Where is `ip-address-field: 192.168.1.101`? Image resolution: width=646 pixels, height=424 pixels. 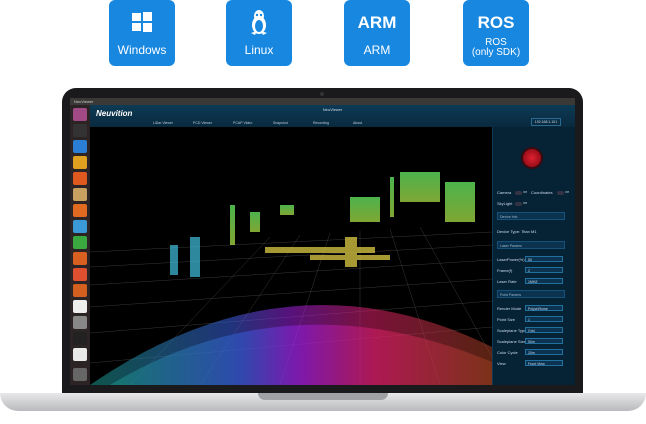 ip-address-field: 192.168.1.101 is located at coordinates (546, 122).